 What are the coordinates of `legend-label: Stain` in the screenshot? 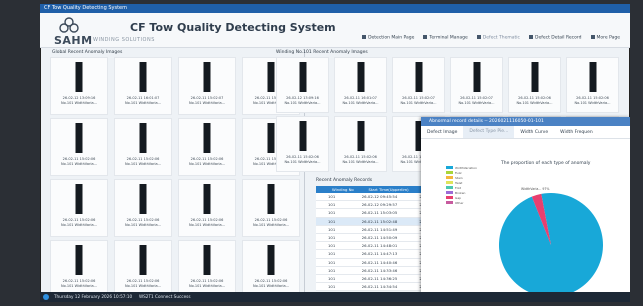 It's located at (459, 177).